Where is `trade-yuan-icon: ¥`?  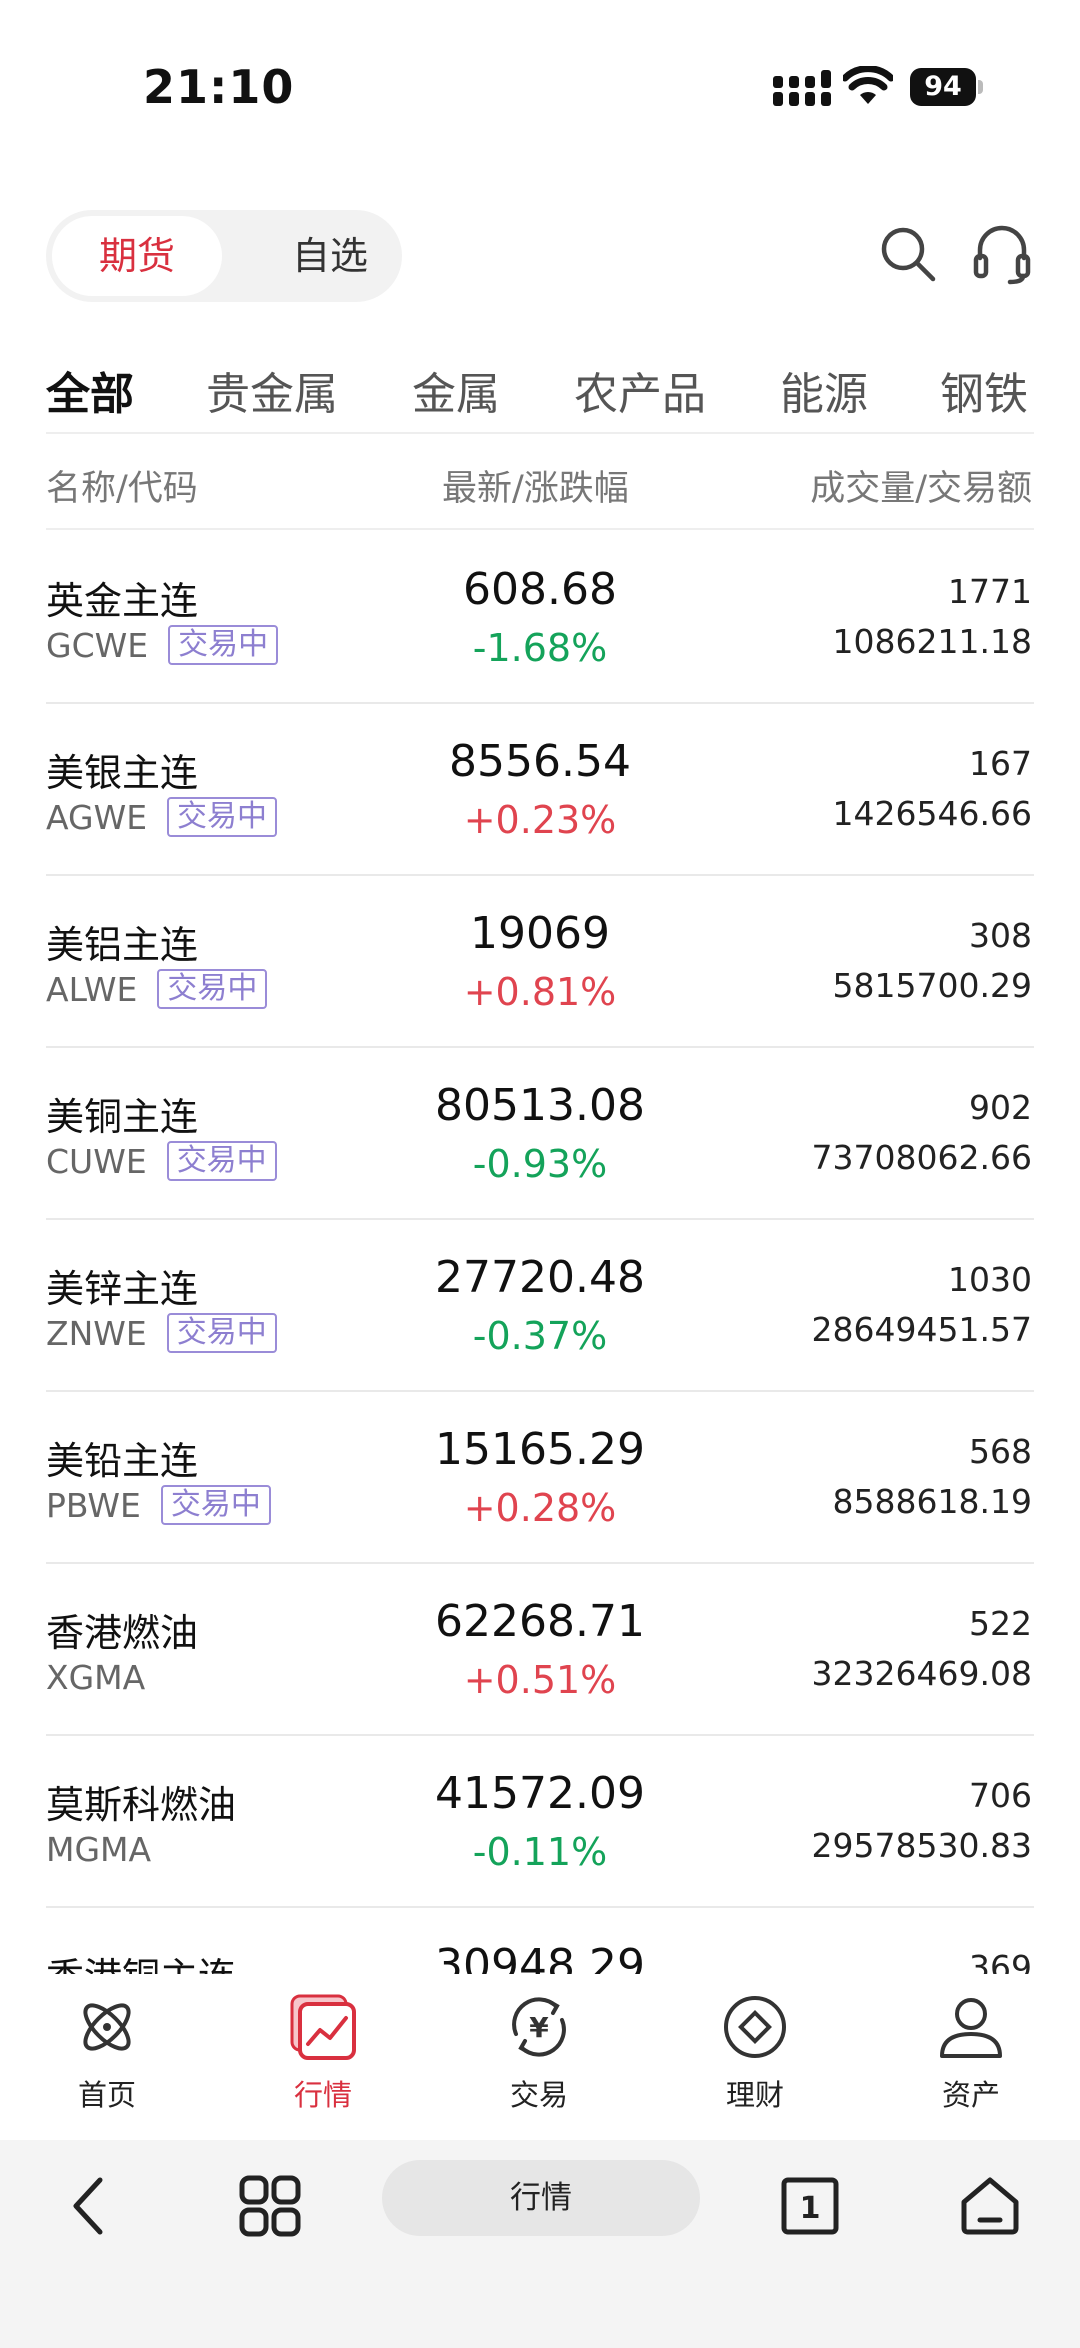
trade-yuan-icon: ¥ is located at coordinates (539, 2027).